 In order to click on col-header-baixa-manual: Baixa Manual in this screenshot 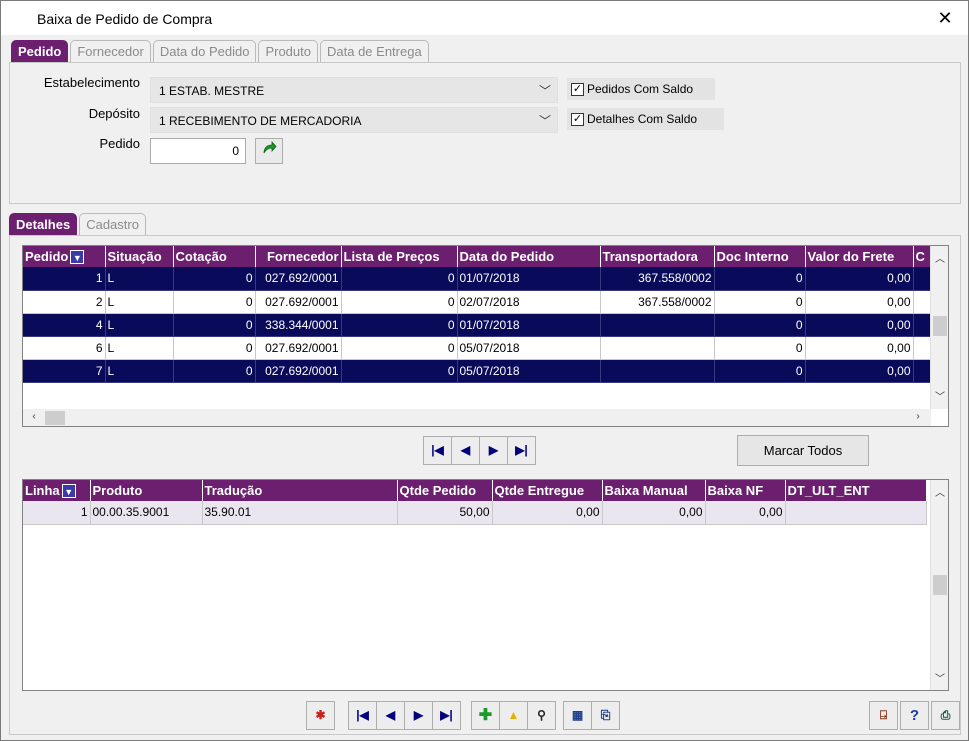, I will do `click(654, 490)`.